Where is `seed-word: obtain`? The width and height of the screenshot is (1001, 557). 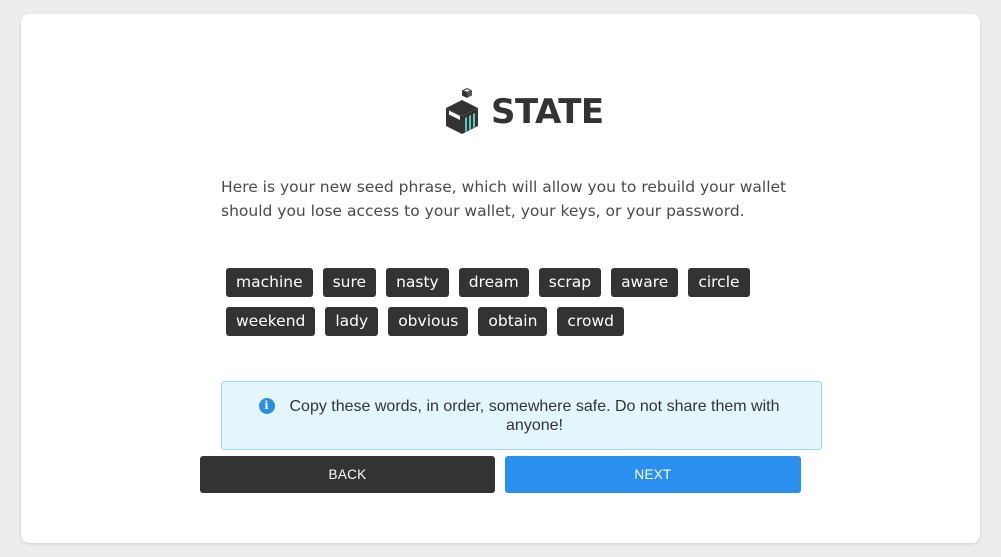 seed-word: obtain is located at coordinates (513, 321).